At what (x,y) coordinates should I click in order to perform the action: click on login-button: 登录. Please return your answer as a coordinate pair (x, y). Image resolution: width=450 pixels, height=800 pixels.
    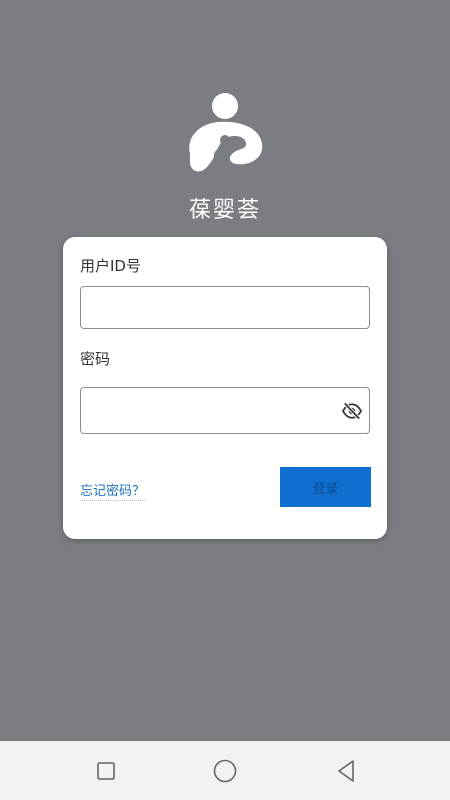
    Looking at the image, I should click on (325, 487).